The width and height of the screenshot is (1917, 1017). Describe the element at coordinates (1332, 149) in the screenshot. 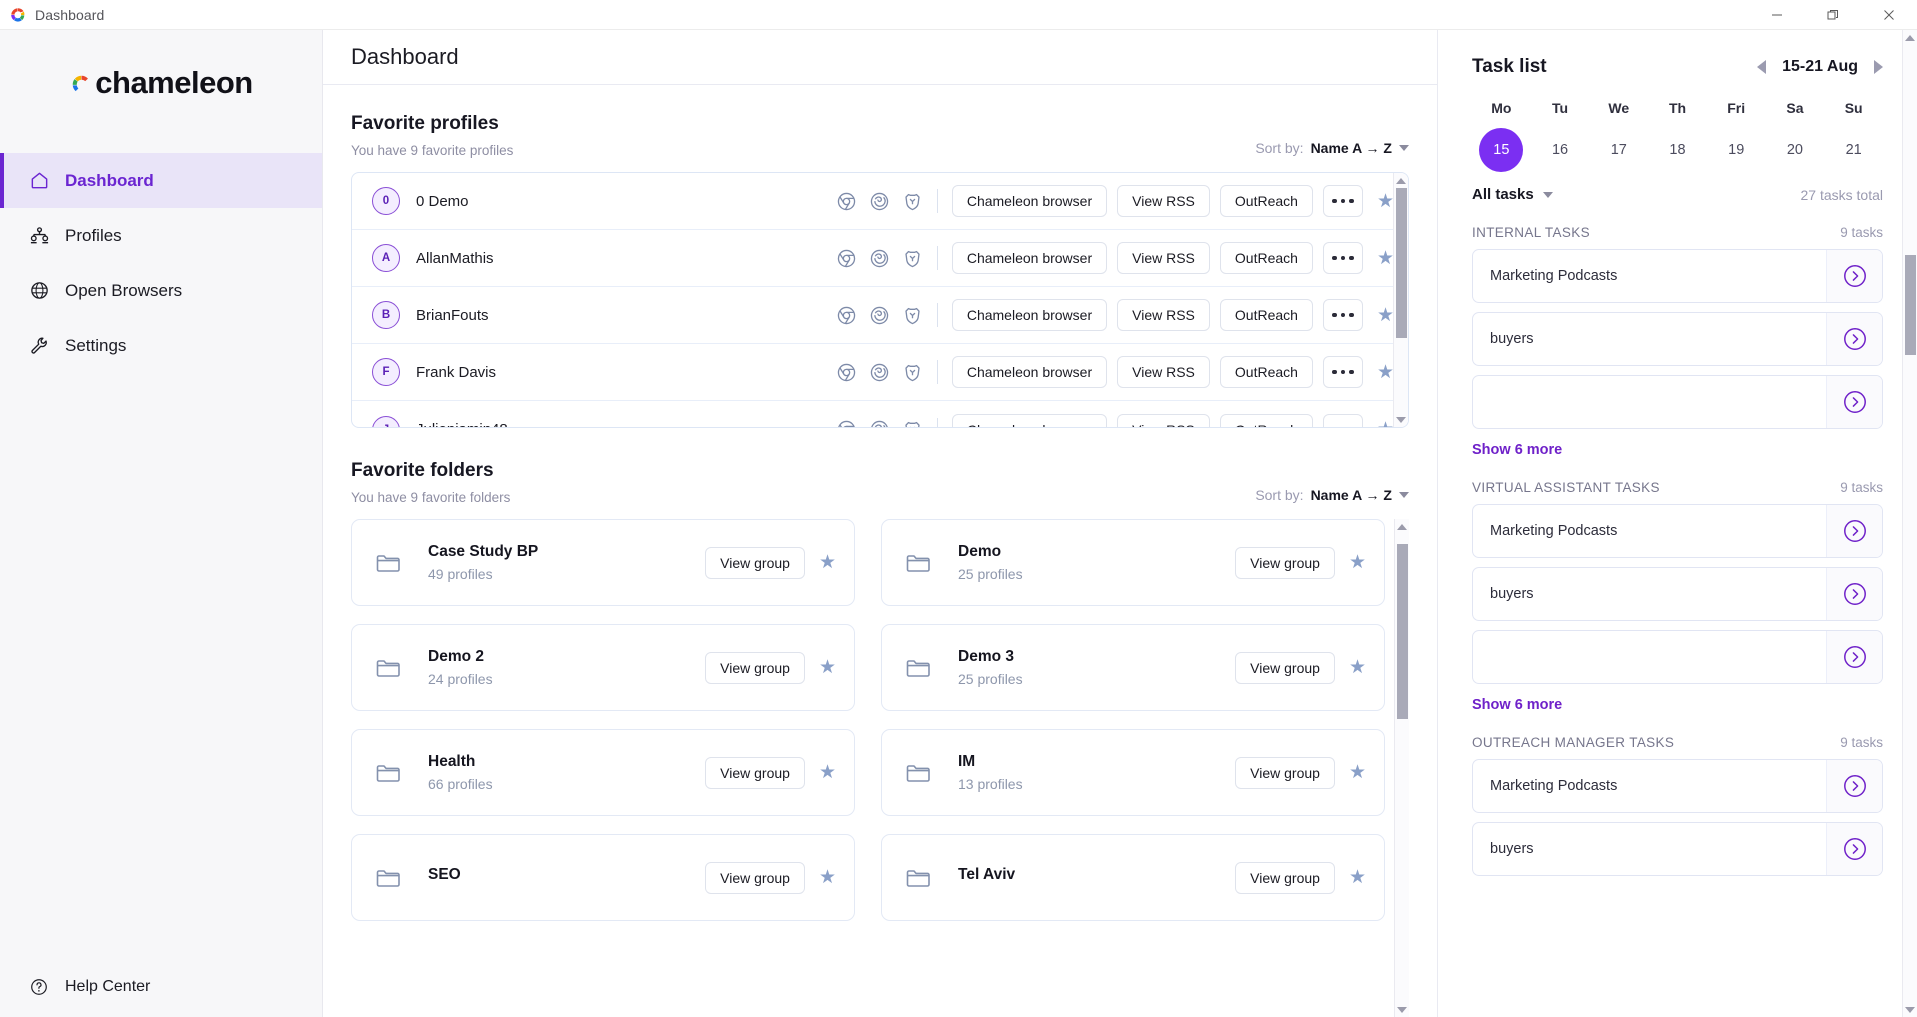

I see `profiles-sort-dropdown: Sort by: Name A → Z` at that location.